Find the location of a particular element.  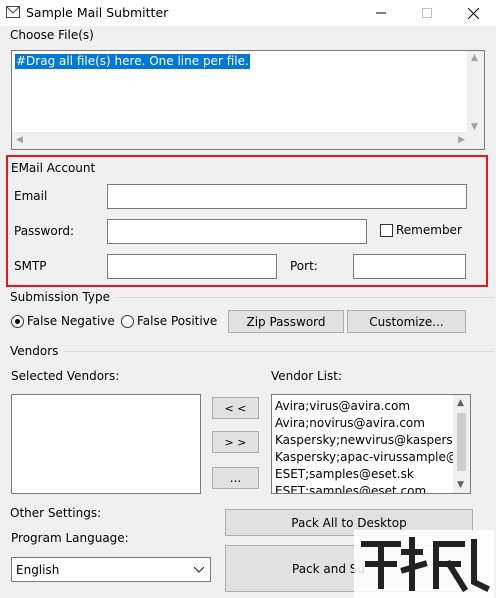

choose-files-label: Choose File(s) is located at coordinates (52, 35).